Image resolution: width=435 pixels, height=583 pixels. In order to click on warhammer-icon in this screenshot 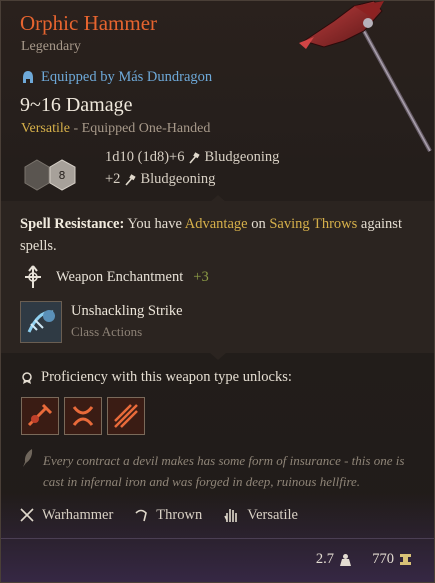, I will do `click(27, 515)`.